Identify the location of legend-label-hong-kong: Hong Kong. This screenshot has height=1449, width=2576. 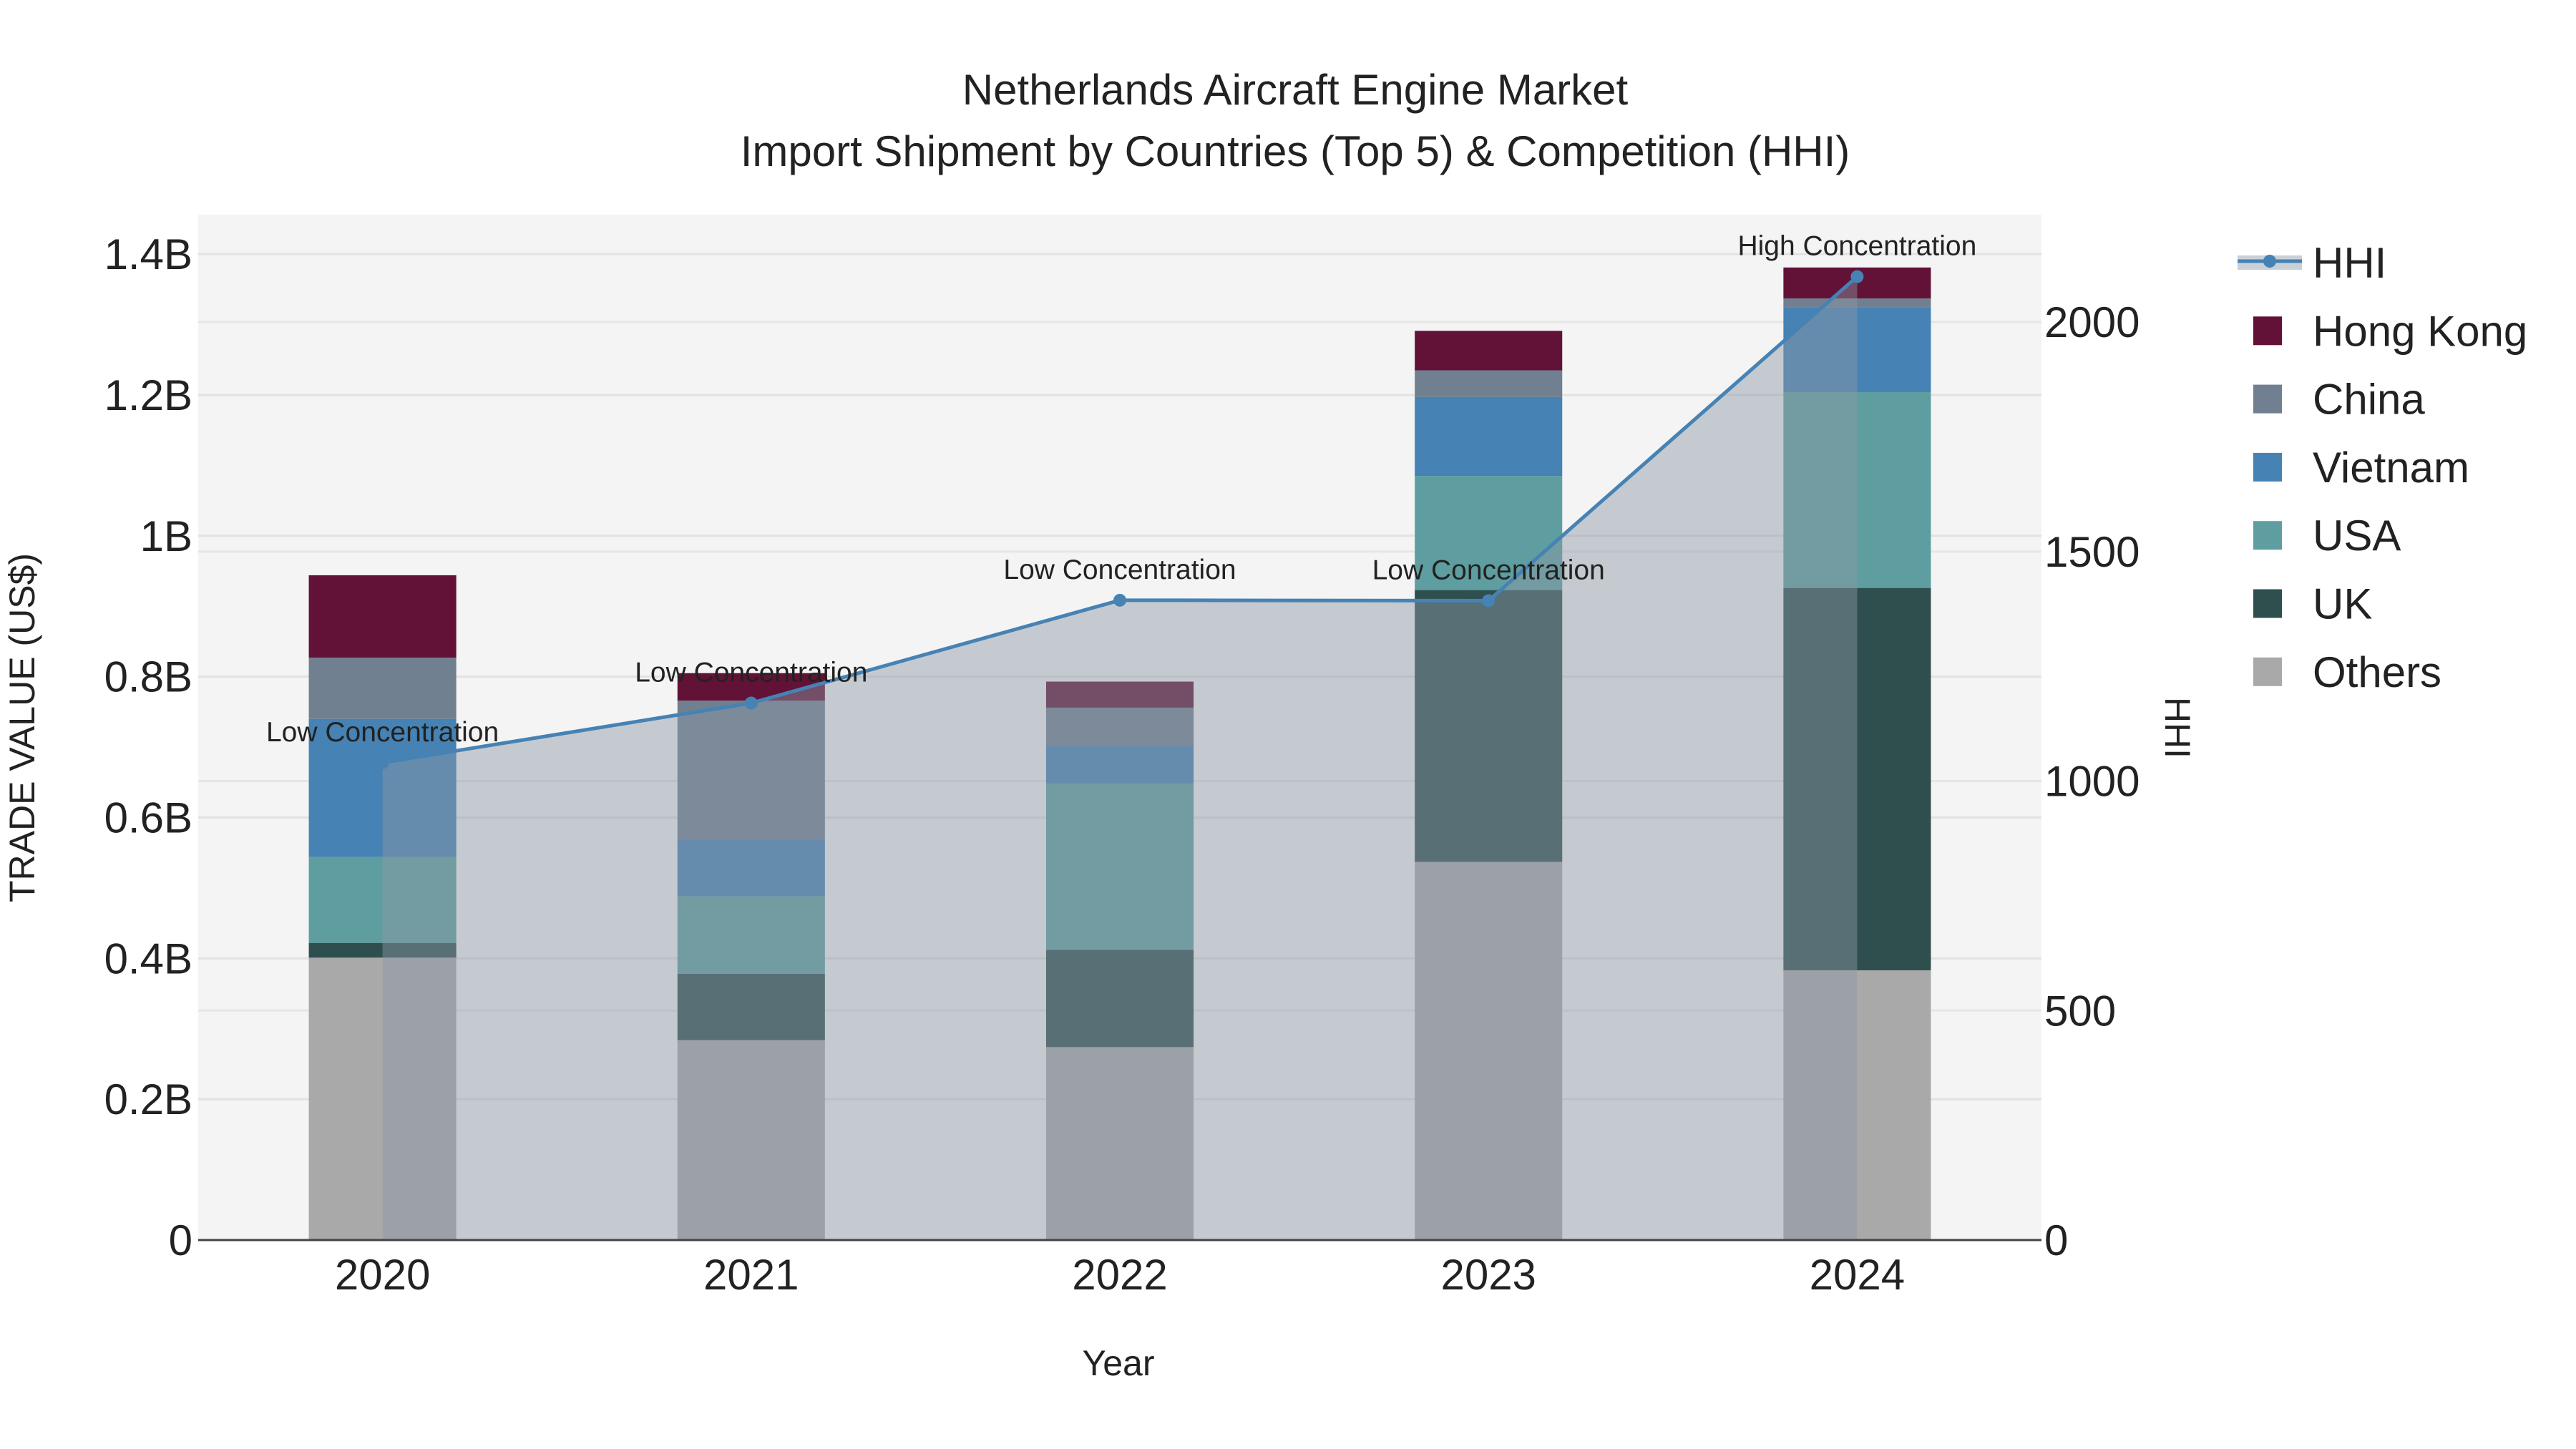
(2420, 331).